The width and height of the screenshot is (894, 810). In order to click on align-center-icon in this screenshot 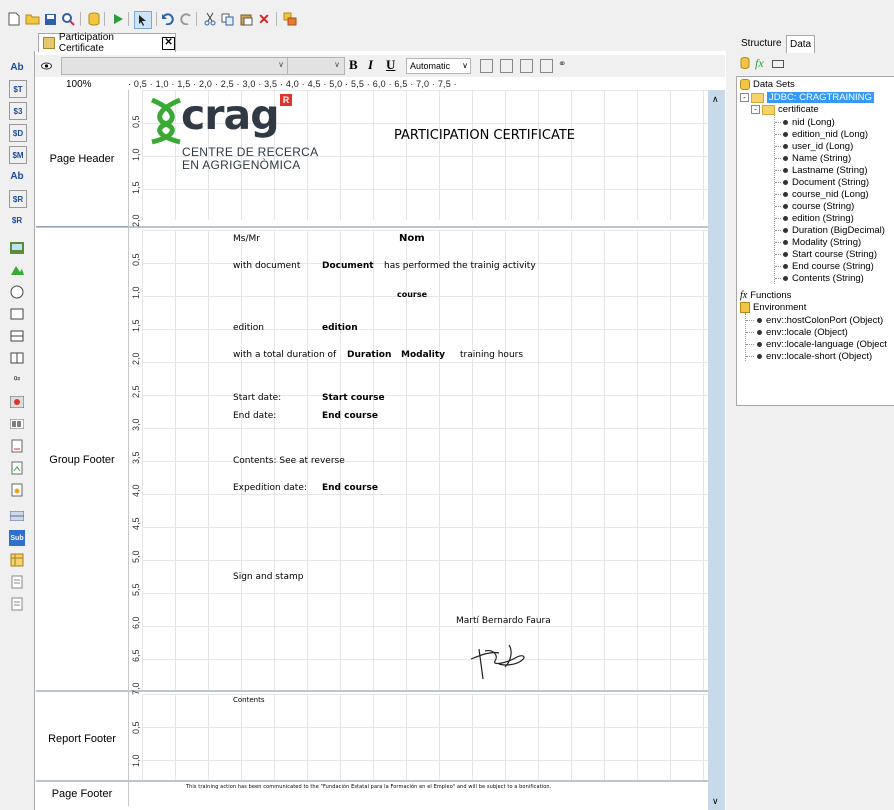, I will do `click(506, 66)`.